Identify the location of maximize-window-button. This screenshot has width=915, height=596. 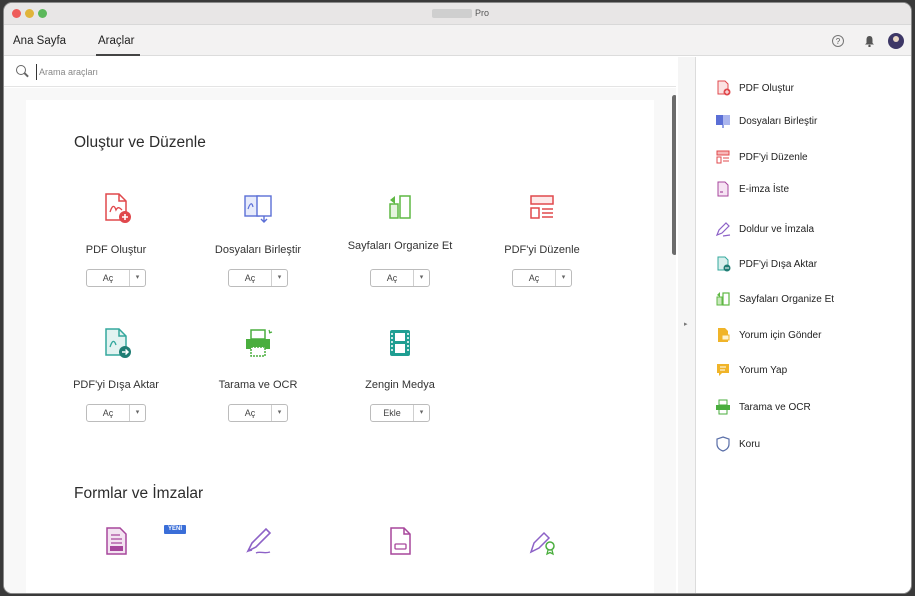
(42, 13).